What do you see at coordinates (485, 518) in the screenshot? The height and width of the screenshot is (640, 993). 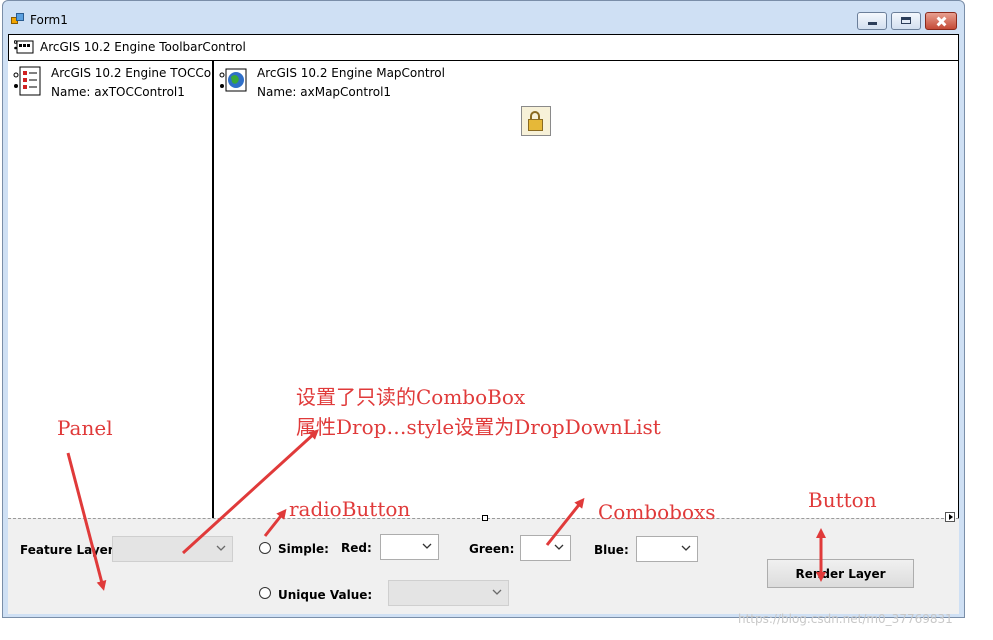 I see `selection-handle` at bounding box center [485, 518].